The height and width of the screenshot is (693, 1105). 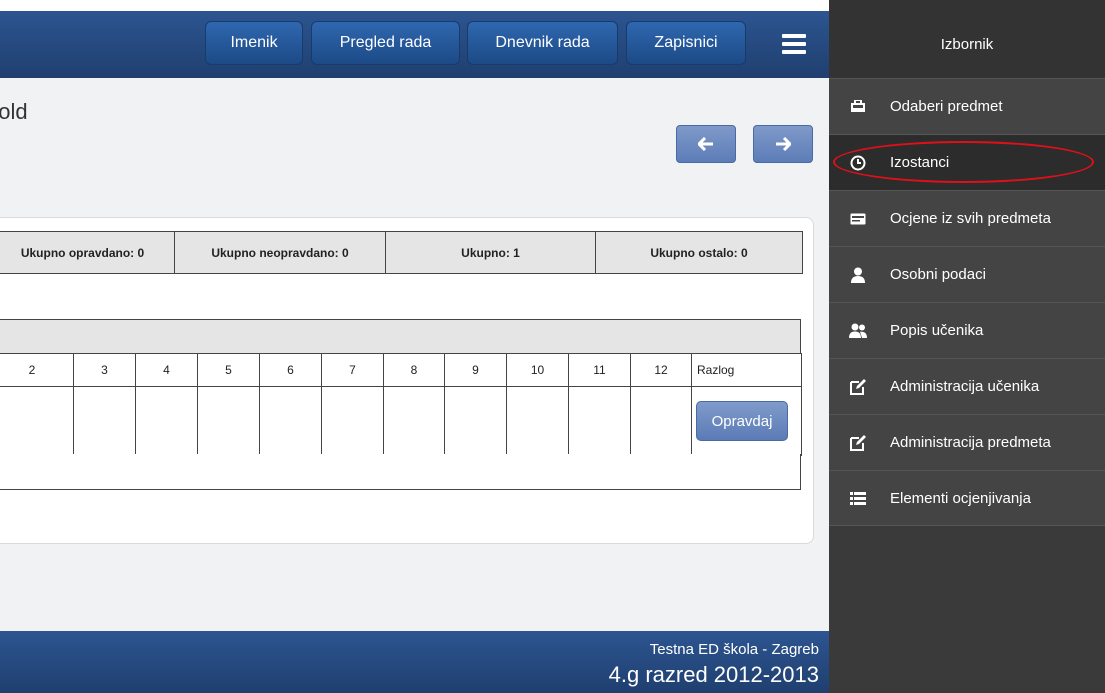 What do you see at coordinates (699, 252) in the screenshot?
I see `summary-ostalo: Ukupno ostalo: 0` at bounding box center [699, 252].